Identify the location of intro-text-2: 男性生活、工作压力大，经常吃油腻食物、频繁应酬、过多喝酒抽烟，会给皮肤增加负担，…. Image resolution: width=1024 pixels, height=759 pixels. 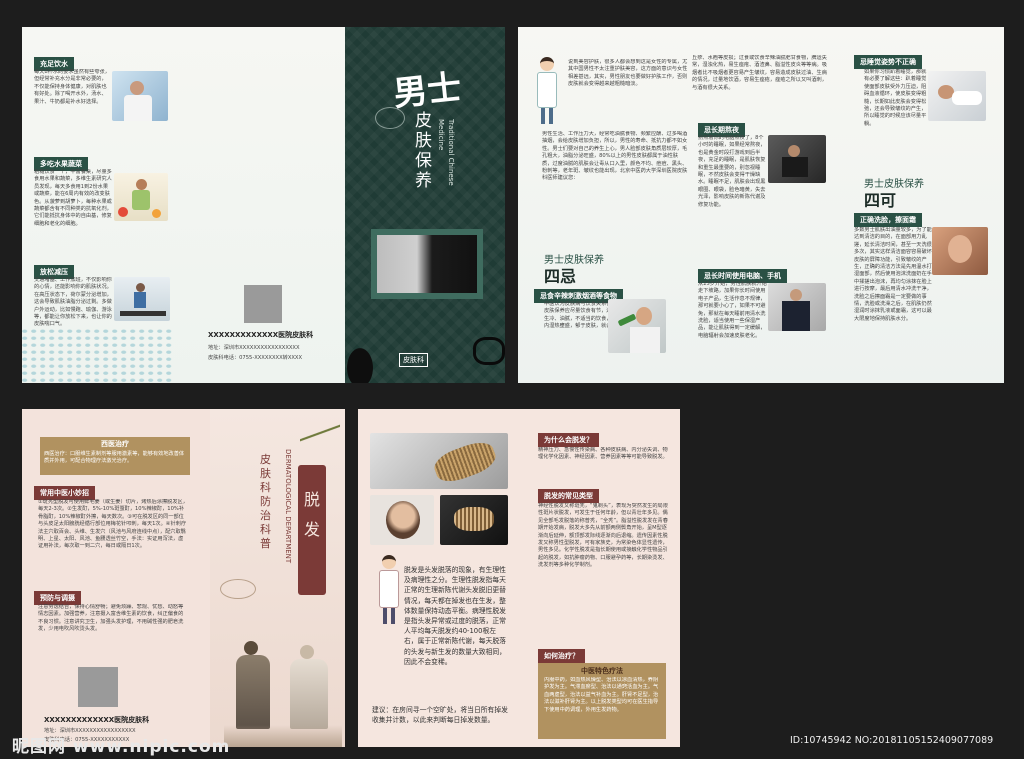
(615, 156).